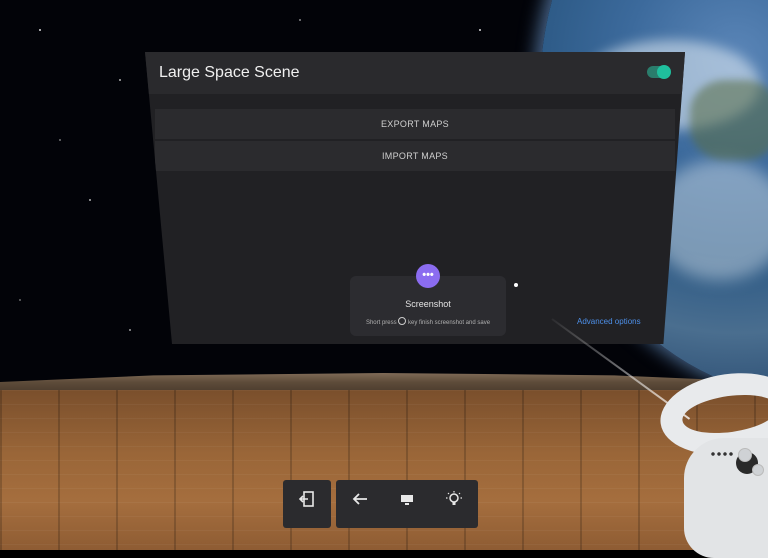  Describe the element at coordinates (360, 504) in the screenshot. I see `back-arrow-icon` at that location.